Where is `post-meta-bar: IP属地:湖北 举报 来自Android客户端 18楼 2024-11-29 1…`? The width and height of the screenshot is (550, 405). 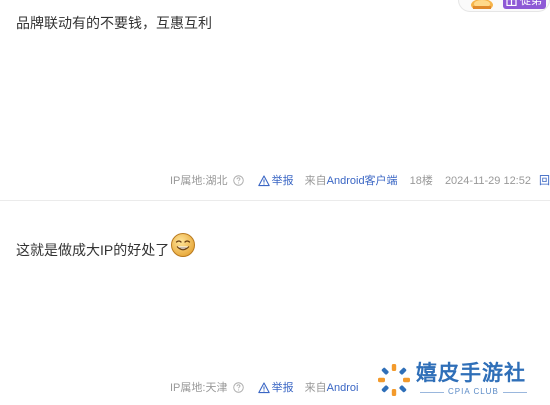
post-meta-bar: IP属地:湖北 举报 来自Android客户端 18楼 2024-11-29 1… is located at coordinates (360, 181).